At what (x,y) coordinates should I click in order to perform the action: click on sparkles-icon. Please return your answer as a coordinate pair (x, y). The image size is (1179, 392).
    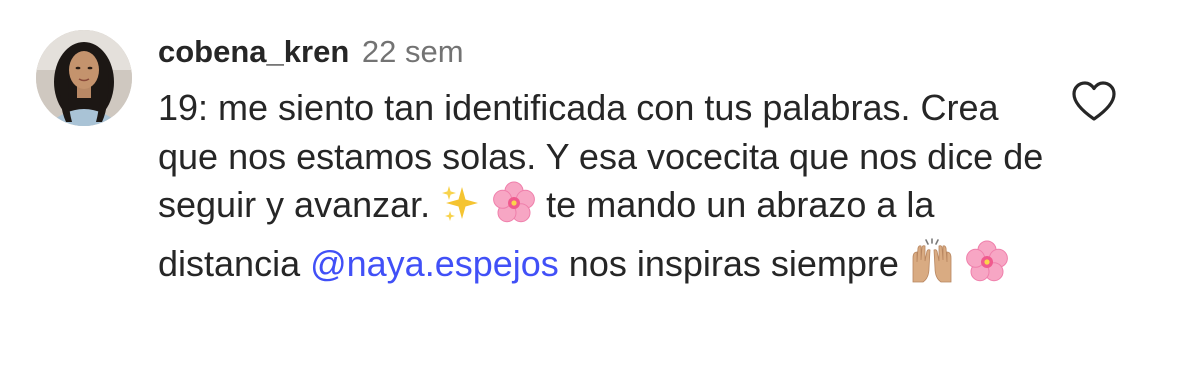
    Looking at the image, I should click on (461, 210).